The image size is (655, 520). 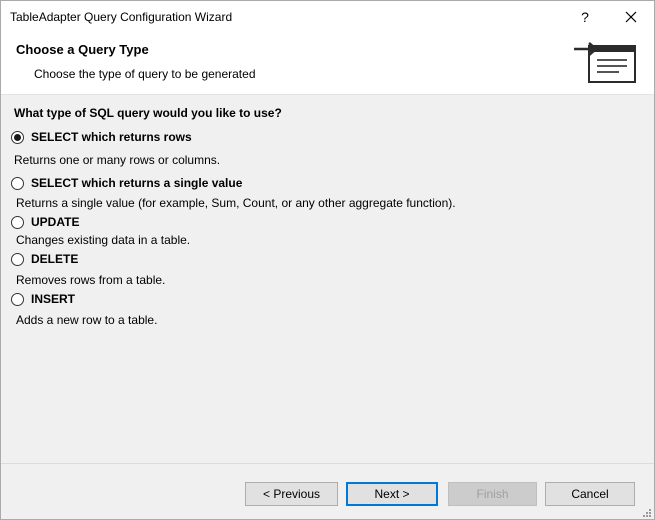 I want to click on previous-button: < Previous, so click(x=291, y=494).